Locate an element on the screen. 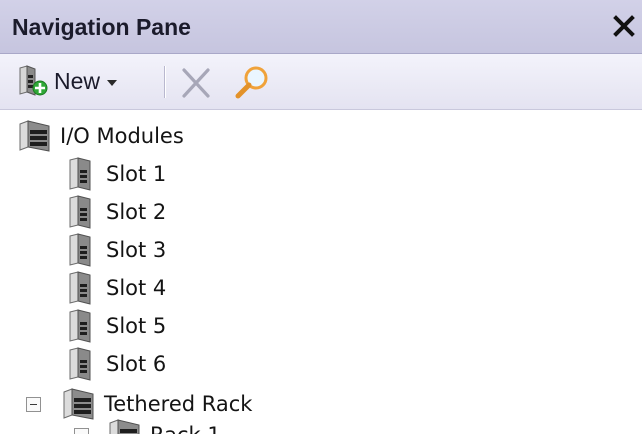 This screenshot has height=434, width=642. tree-node-label: I/O Modules is located at coordinates (122, 136).